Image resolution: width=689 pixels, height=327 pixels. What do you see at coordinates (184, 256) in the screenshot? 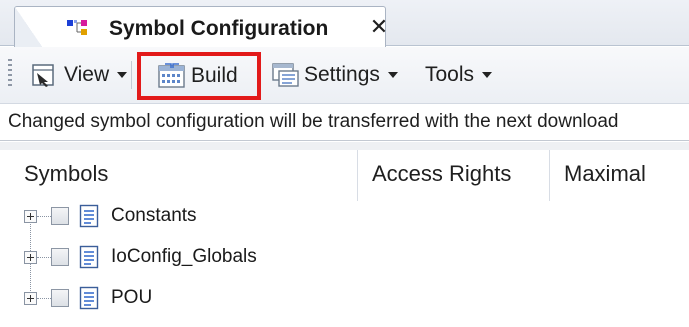
I see `tree-row-label: IoConfig_Globals` at bounding box center [184, 256].